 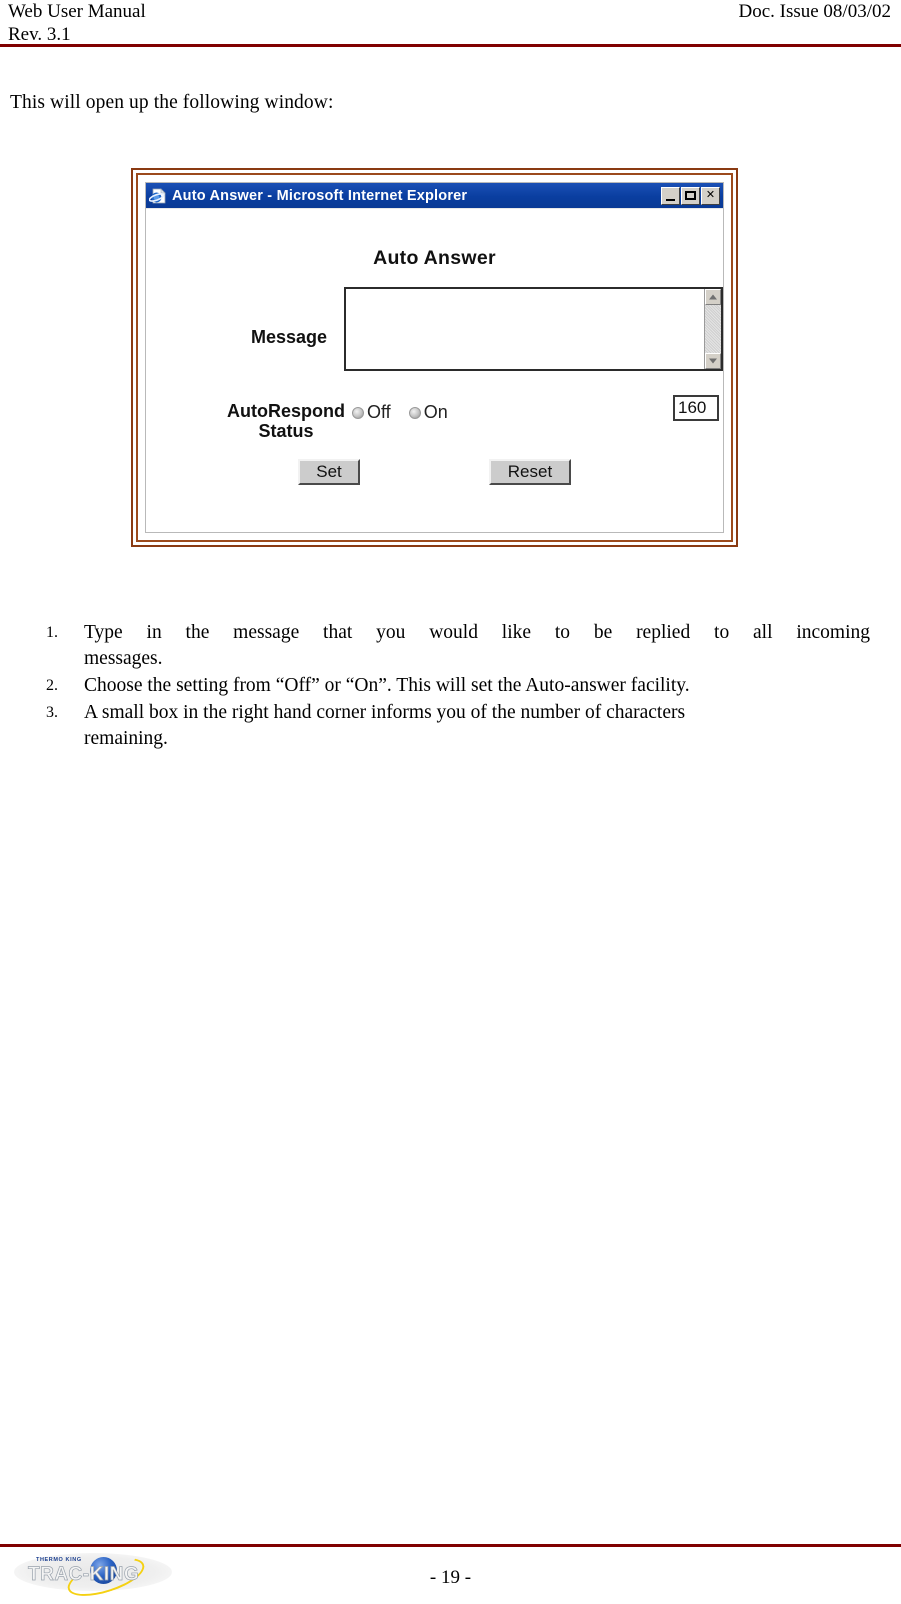 What do you see at coordinates (157, 196) in the screenshot?
I see `internet-explorer-icon` at bounding box center [157, 196].